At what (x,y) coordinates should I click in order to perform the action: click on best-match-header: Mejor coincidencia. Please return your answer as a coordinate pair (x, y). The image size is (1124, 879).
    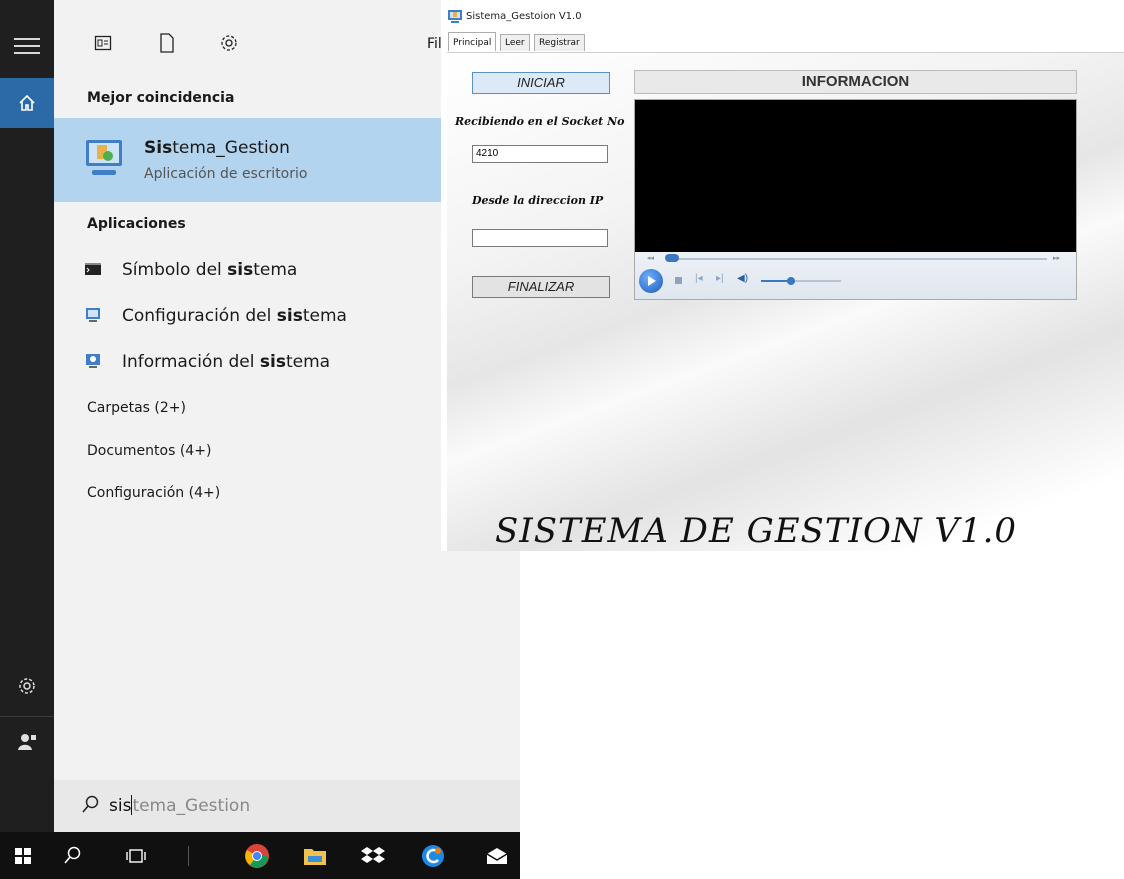
    Looking at the image, I should click on (161, 98).